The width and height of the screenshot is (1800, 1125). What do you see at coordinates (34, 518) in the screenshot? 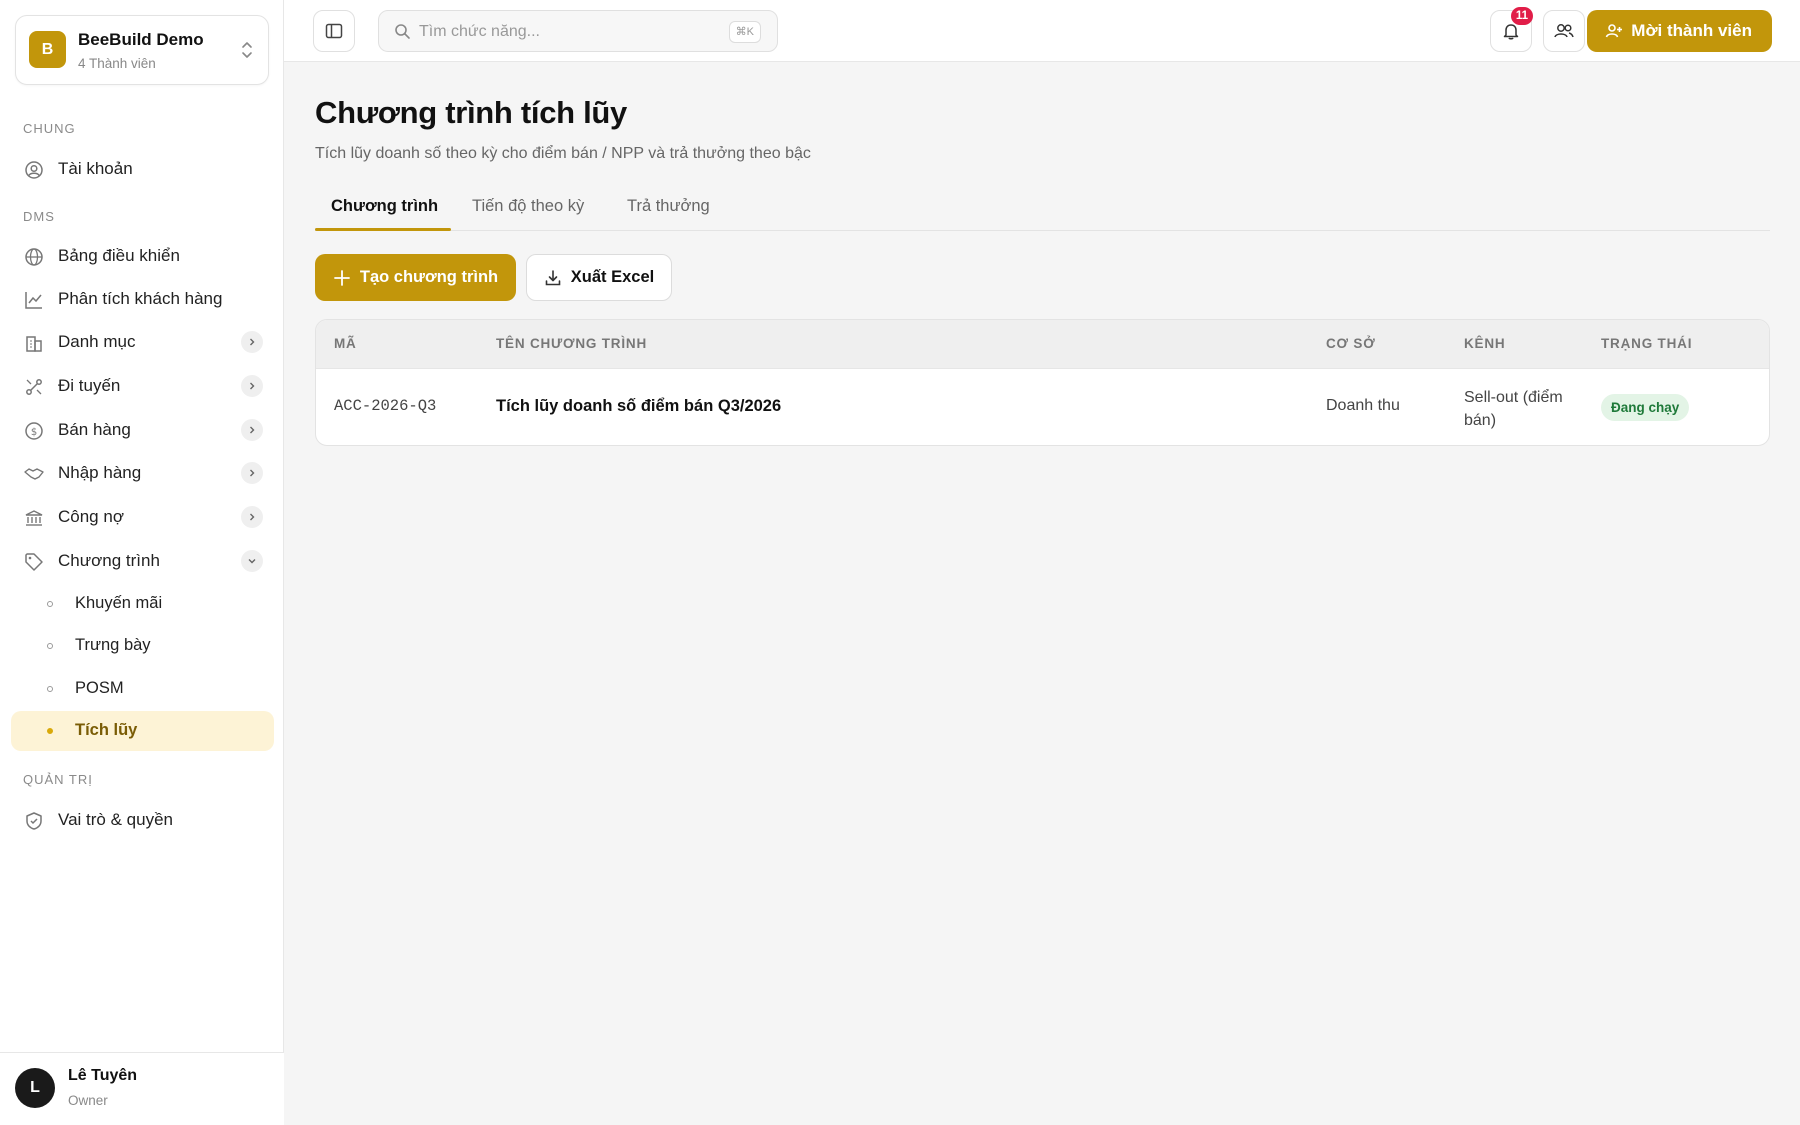
I see `bank-icon` at bounding box center [34, 518].